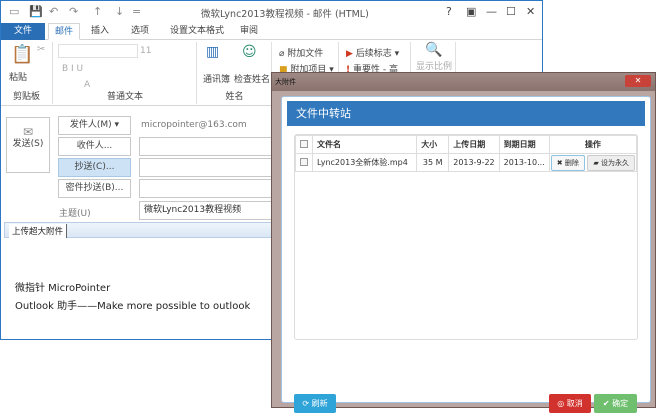  What do you see at coordinates (145, 51) in the screenshot?
I see `font-size-field: 11` at bounding box center [145, 51].